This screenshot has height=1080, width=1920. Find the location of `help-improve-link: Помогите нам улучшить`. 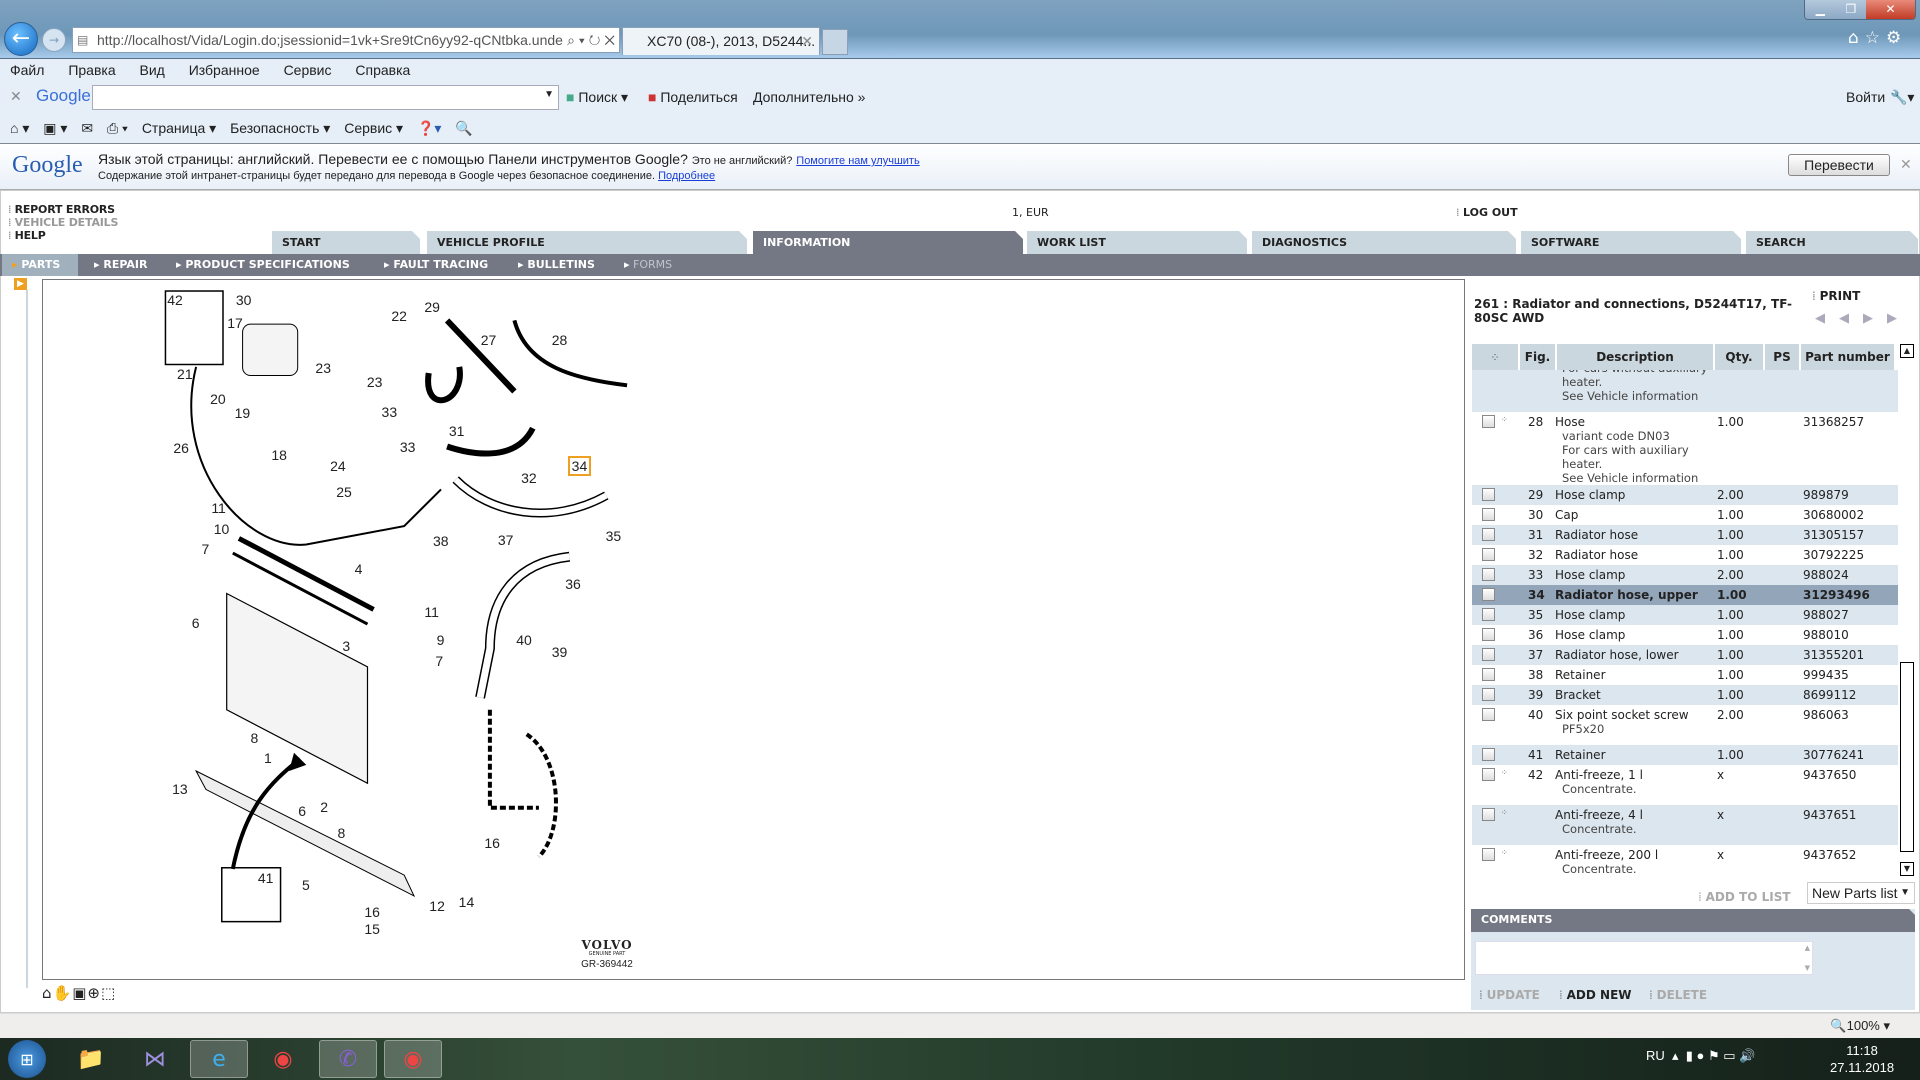

help-improve-link: Помогите нам улучшить is located at coordinates (857, 161).